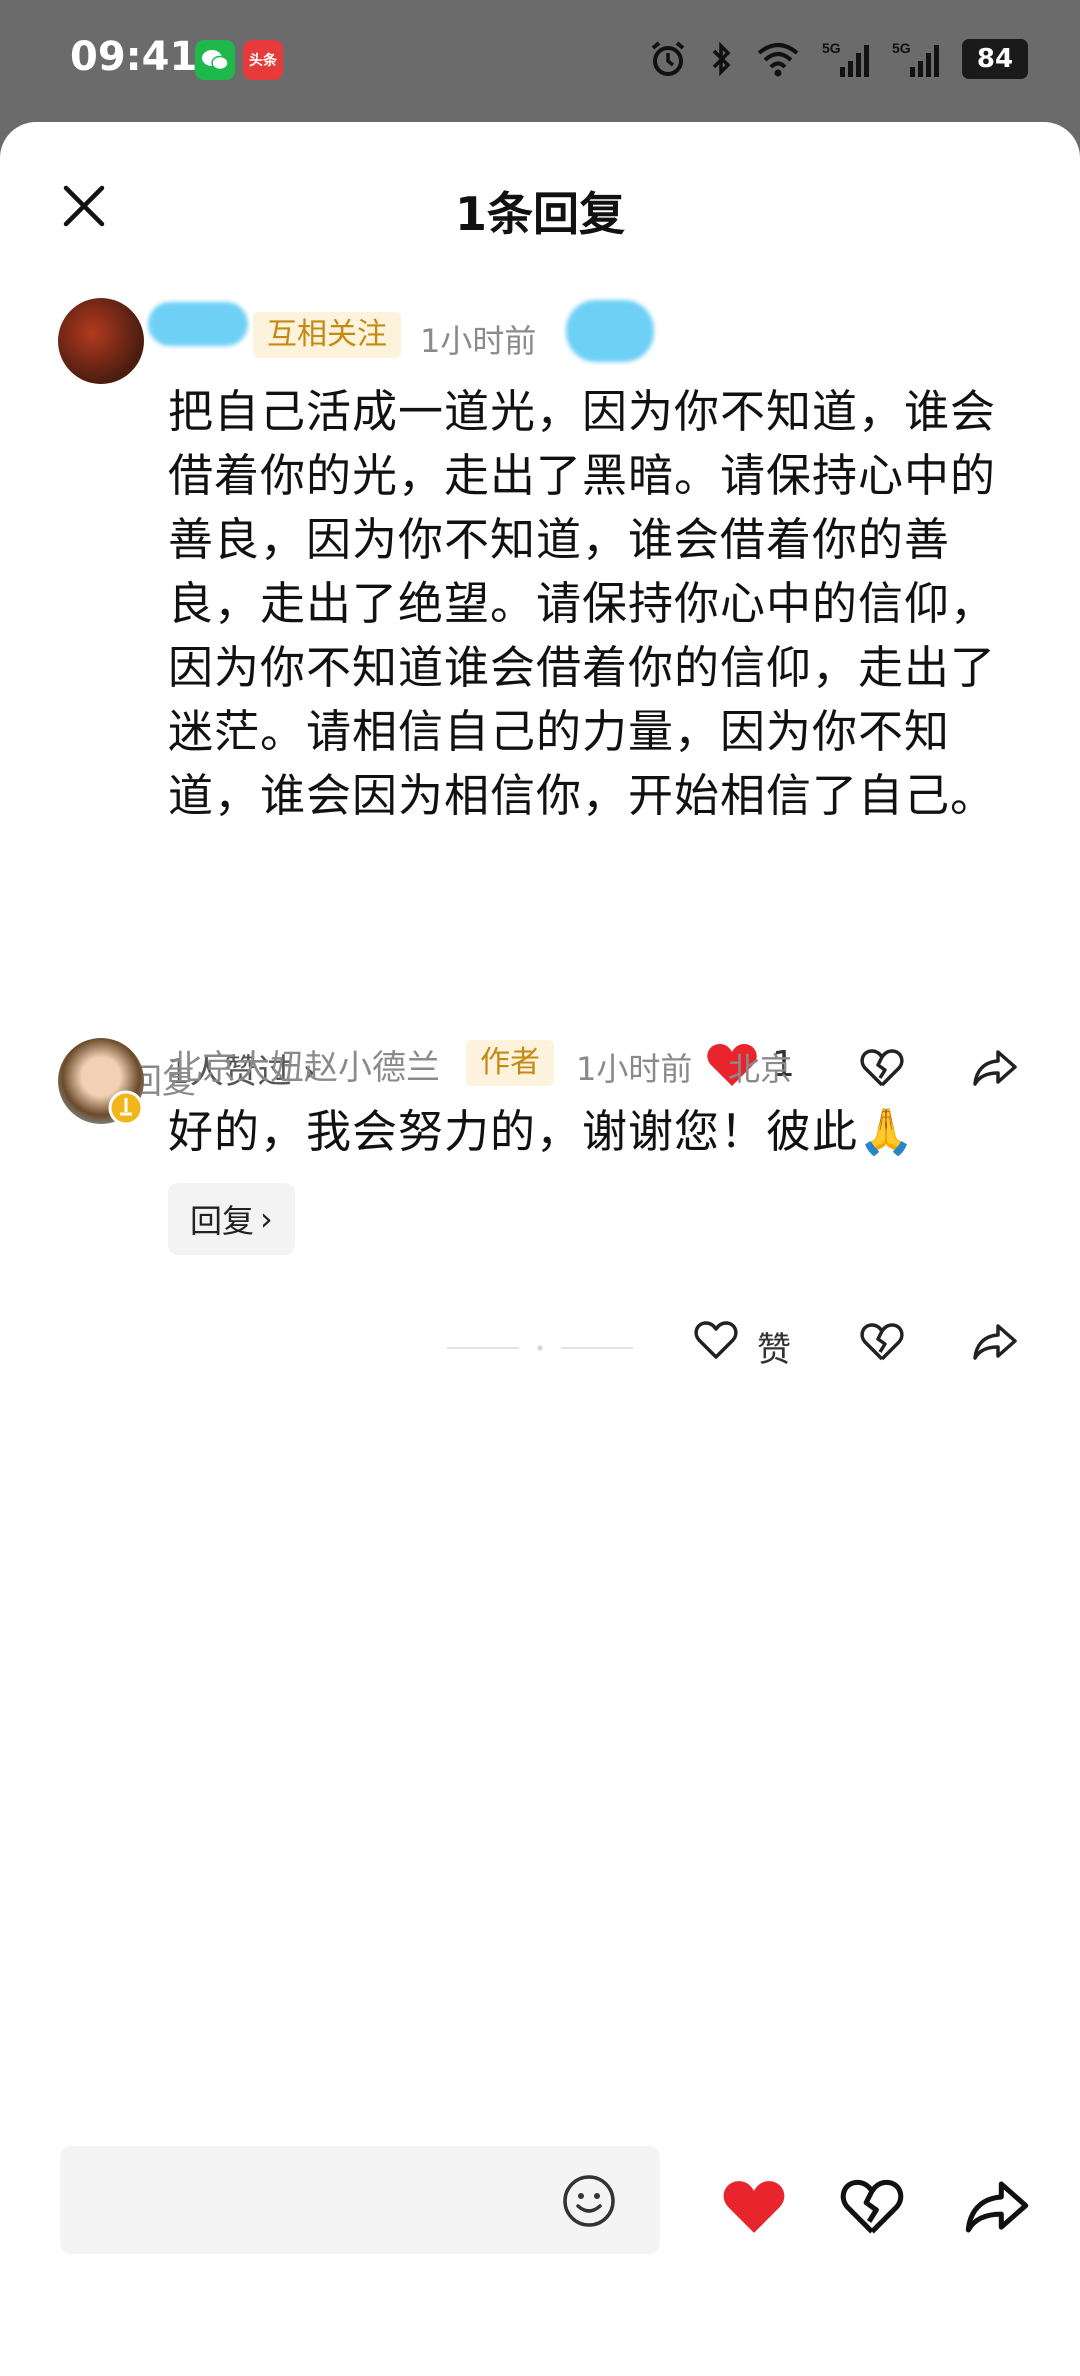 The image size is (1080, 2376). Describe the element at coordinates (774, 1346) in the screenshot. I see `like-label: 赞` at that location.